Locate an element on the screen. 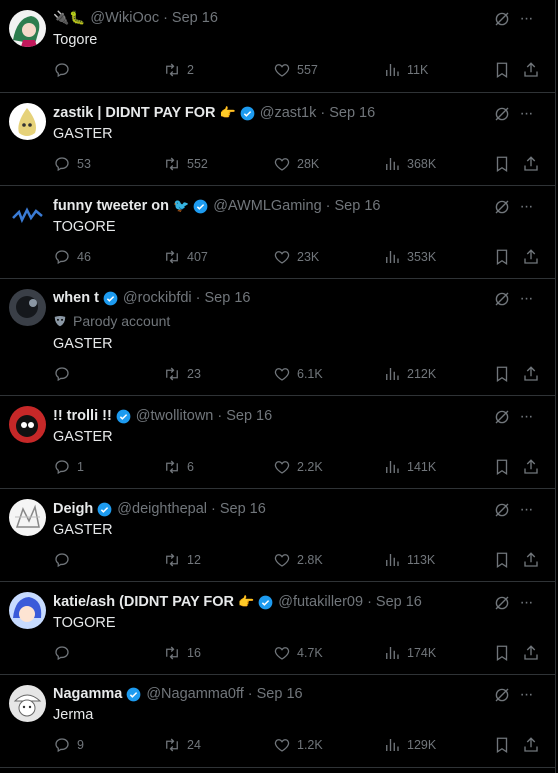  retweet-button: 552 is located at coordinates (185, 164).